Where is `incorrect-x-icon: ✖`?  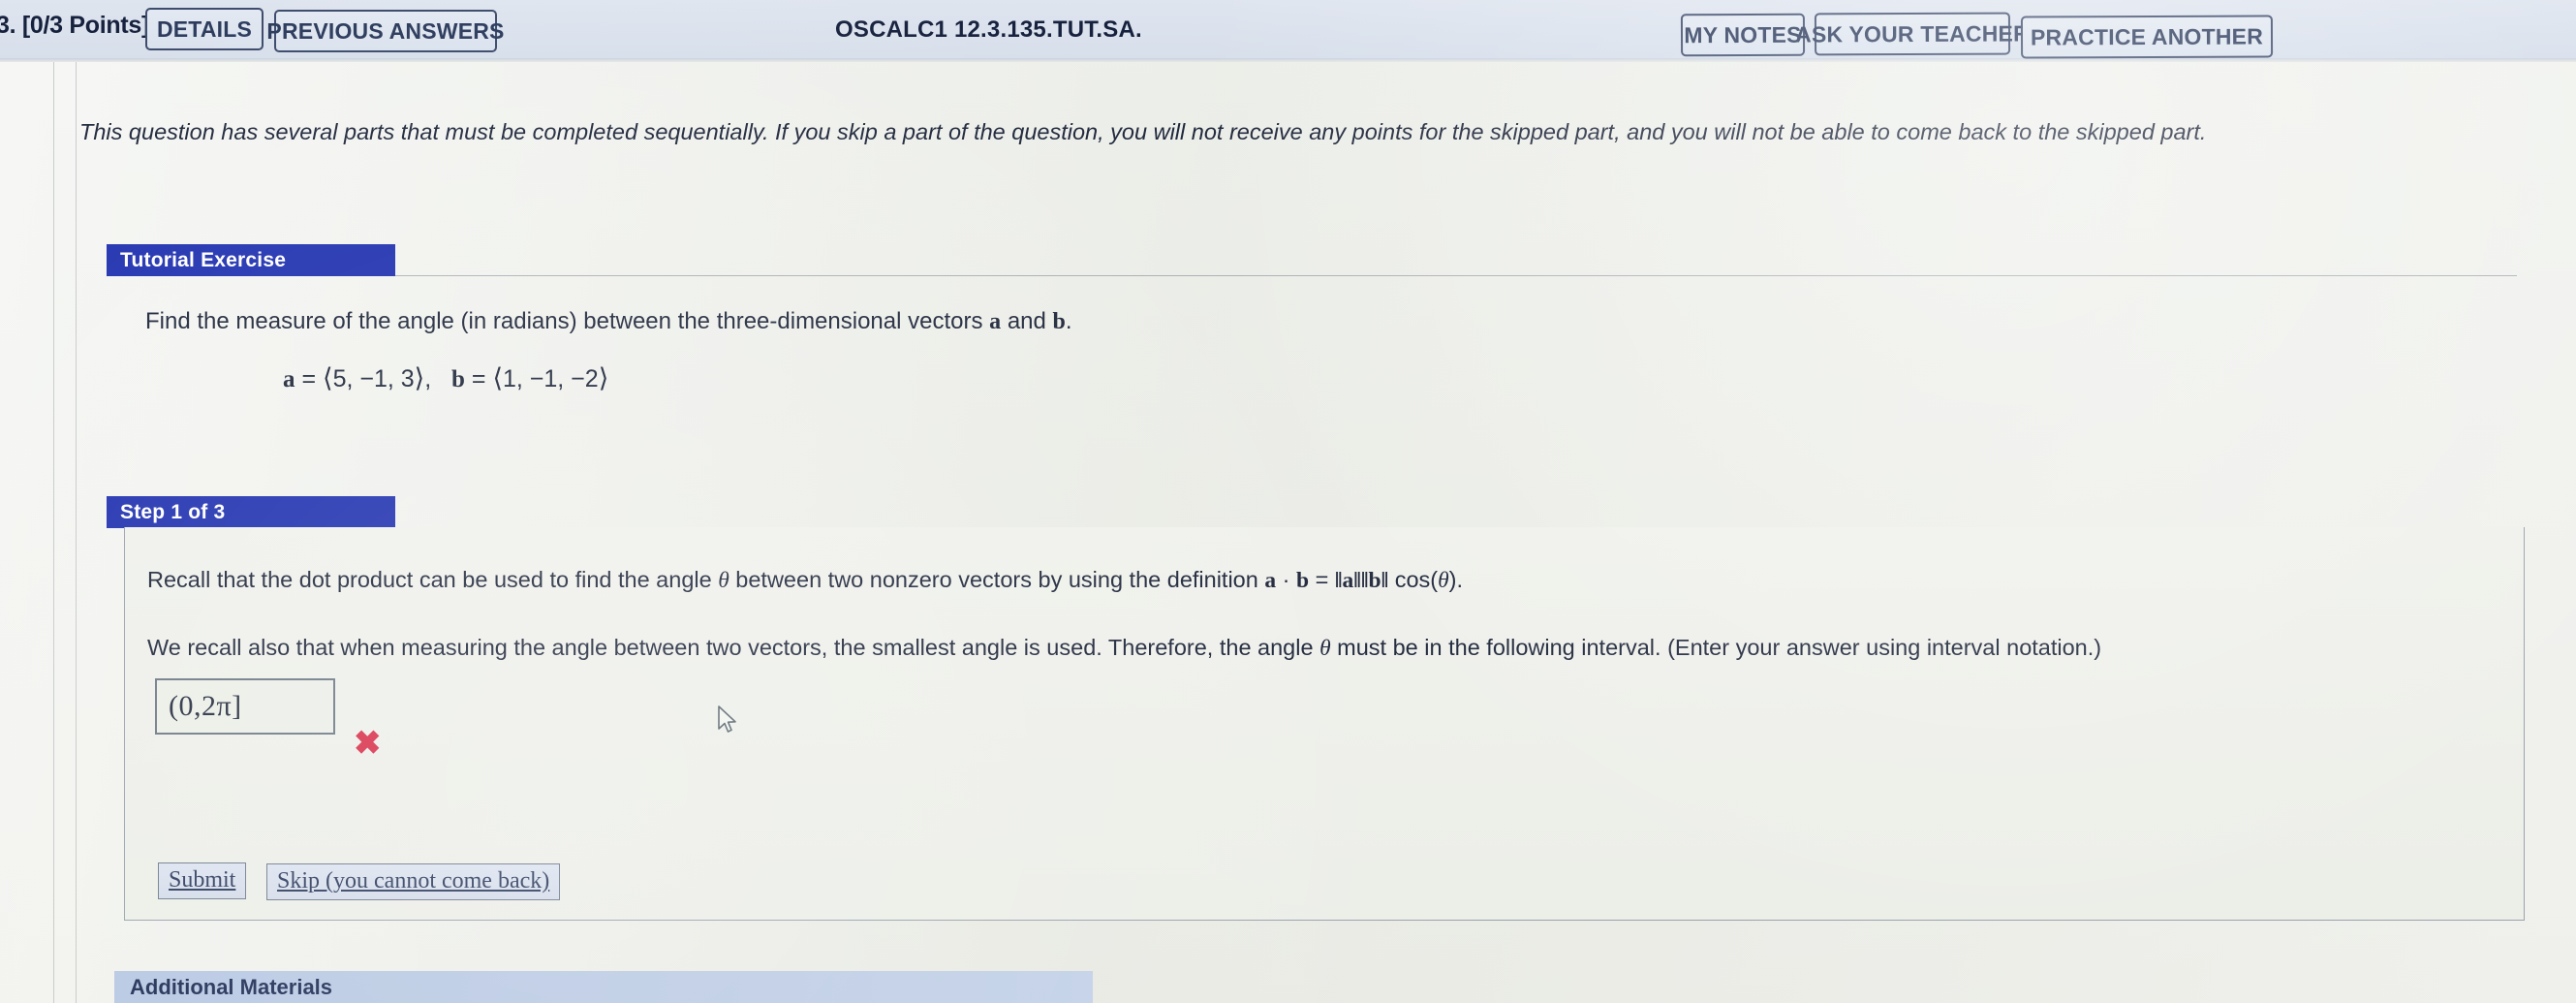
incorrect-x-icon: ✖ is located at coordinates (368, 743).